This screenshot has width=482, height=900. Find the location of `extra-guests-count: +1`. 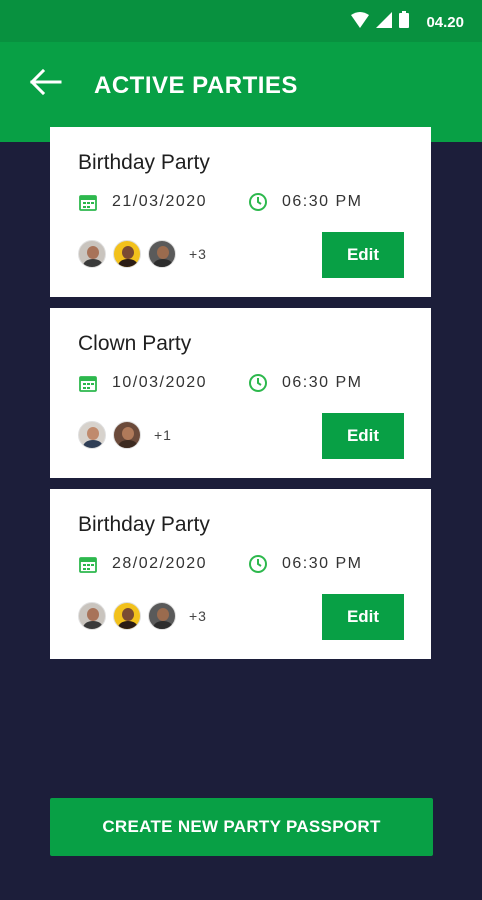

extra-guests-count: +1 is located at coordinates (163, 435).